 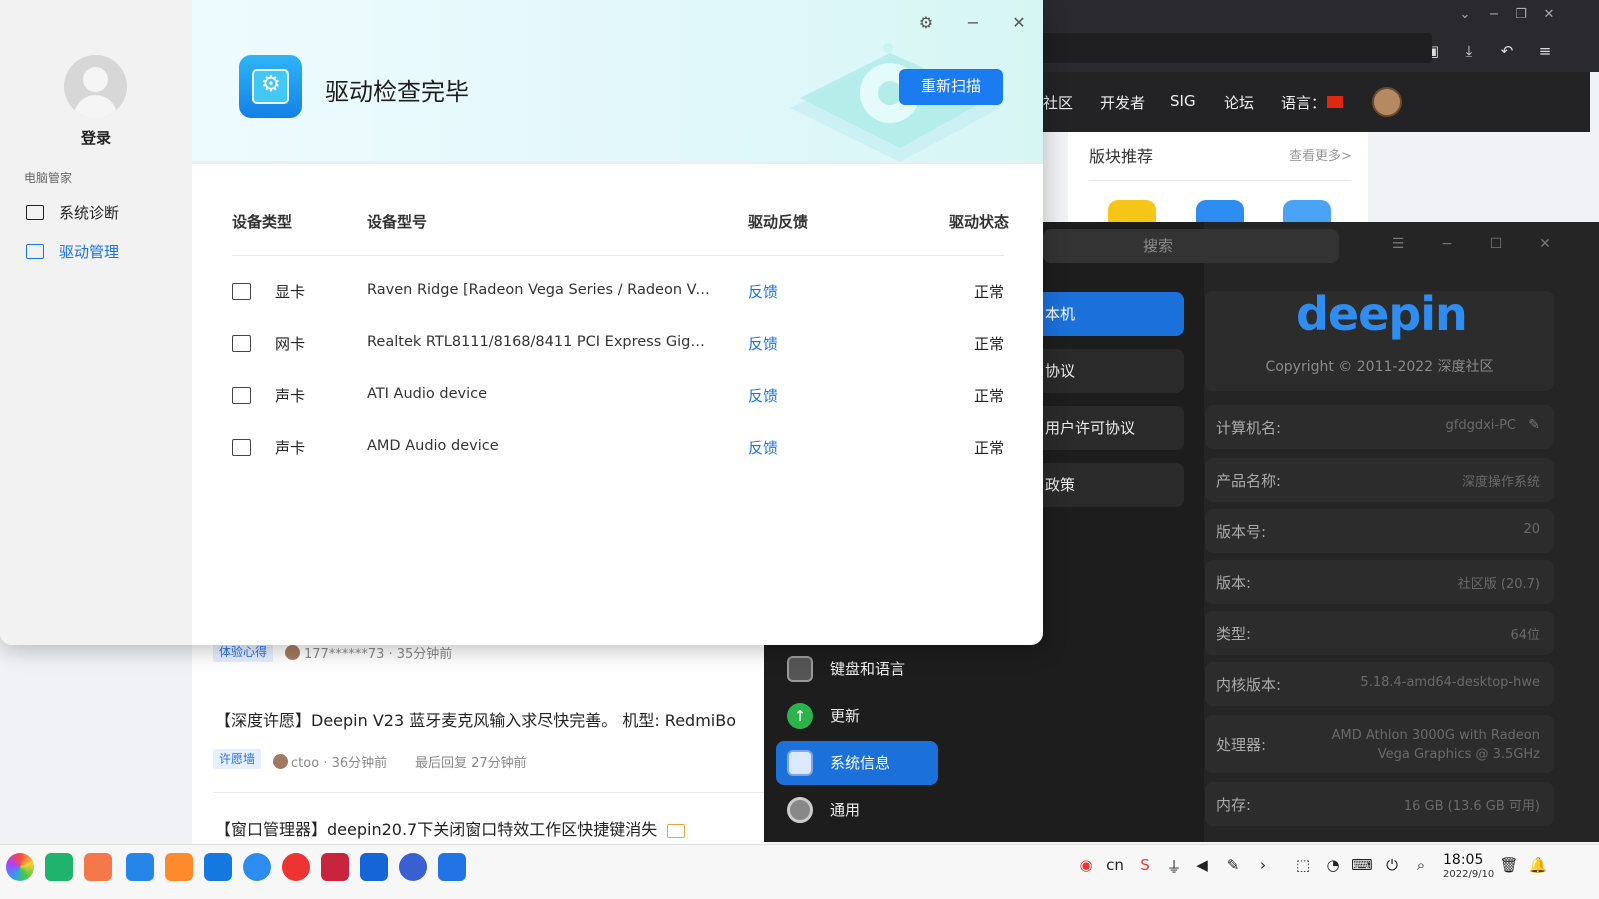 What do you see at coordinates (800, 716) in the screenshot?
I see `update-icon: ↑` at bounding box center [800, 716].